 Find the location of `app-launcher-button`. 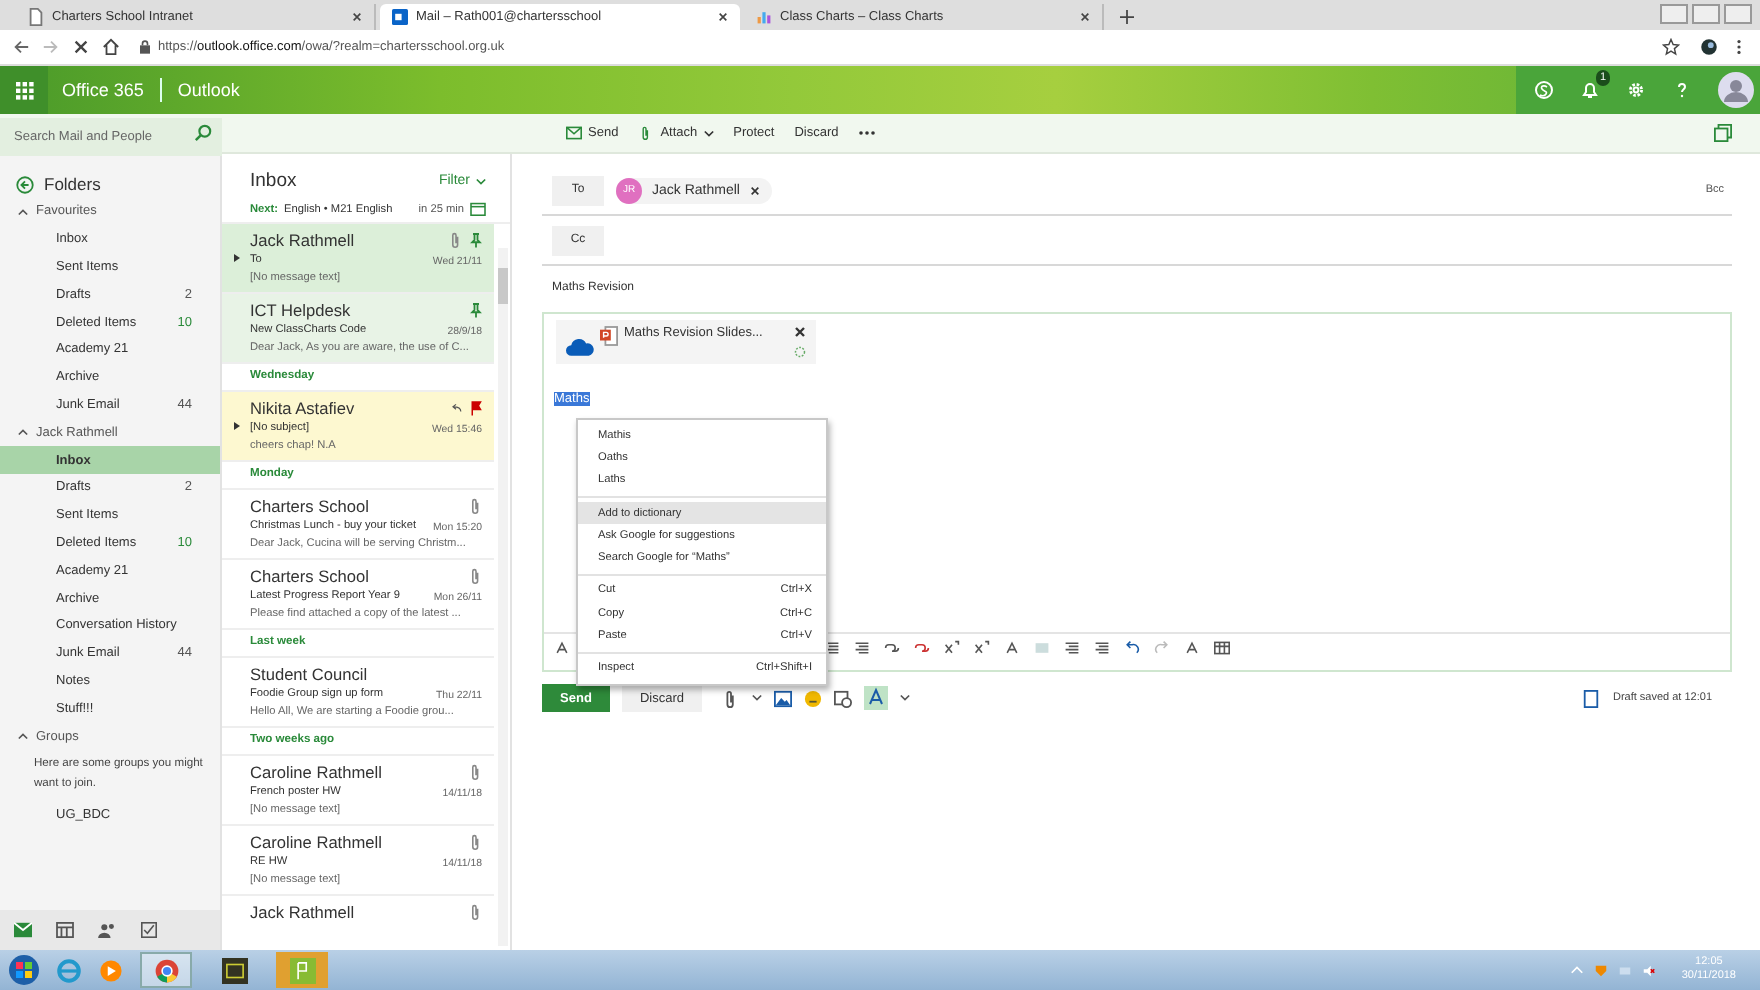

app-launcher-button is located at coordinates (24, 90).